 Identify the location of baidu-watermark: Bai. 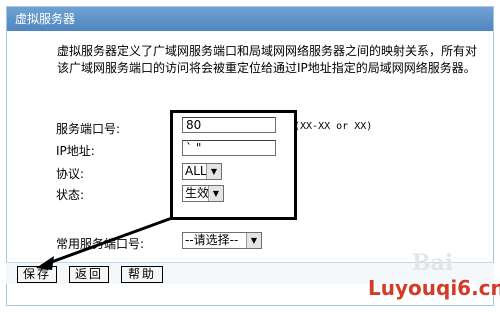
(433, 263).